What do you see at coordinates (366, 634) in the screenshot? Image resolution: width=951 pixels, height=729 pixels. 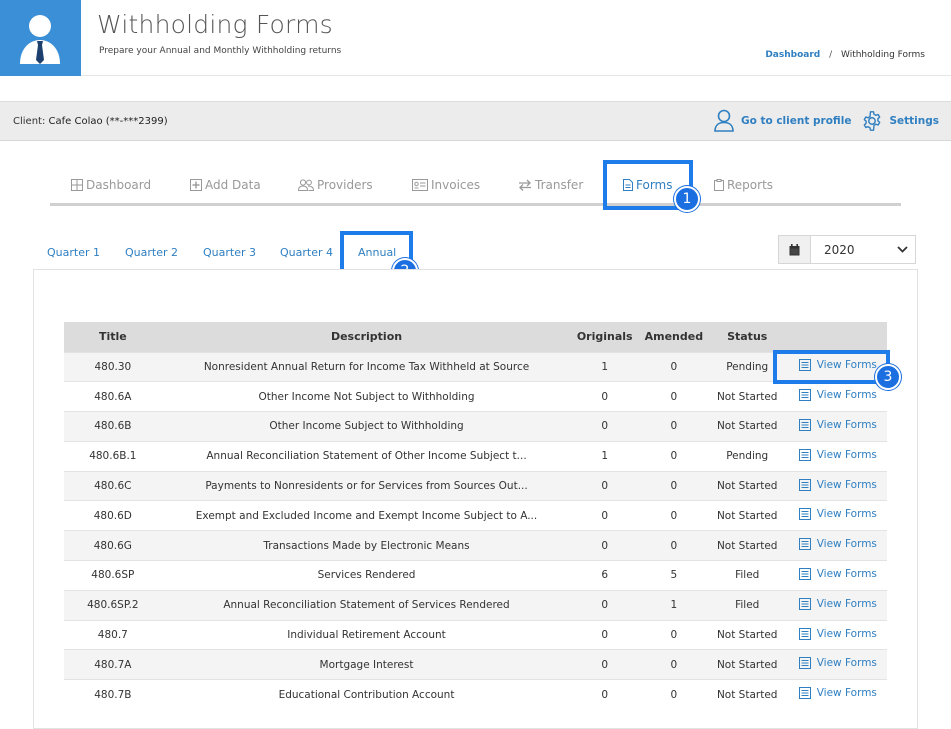 I see `cell-description: Individual Retirement Account` at bounding box center [366, 634].